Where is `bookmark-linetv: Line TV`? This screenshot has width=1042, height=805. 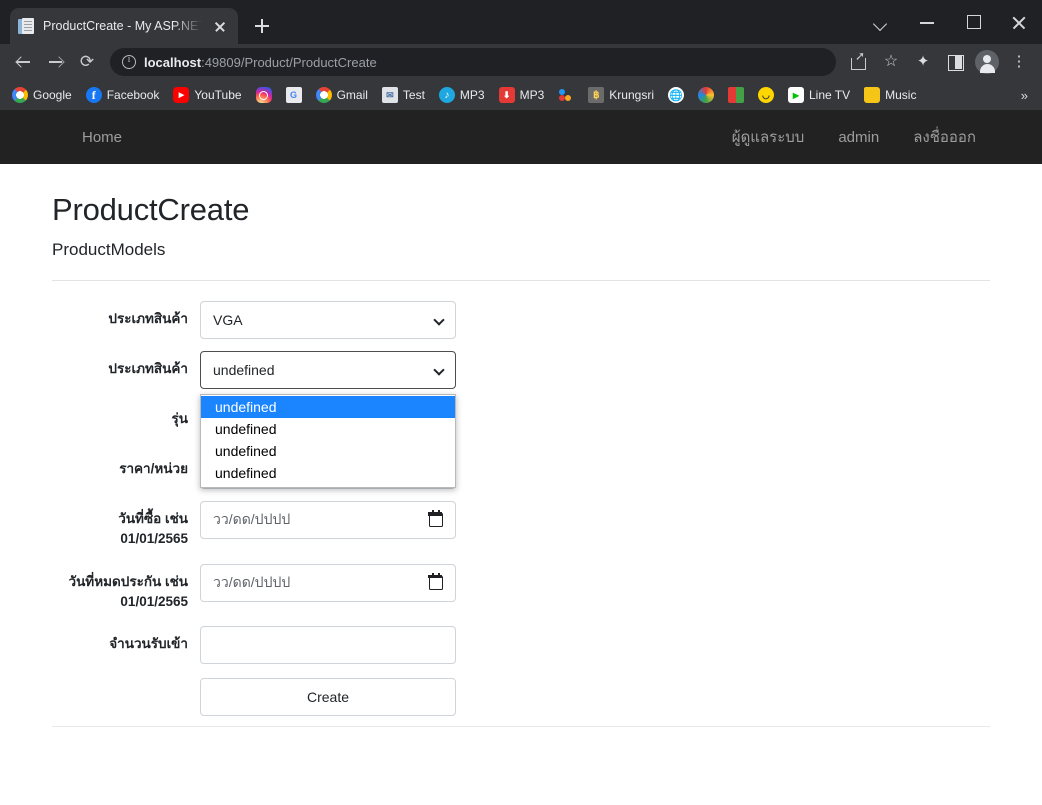
bookmark-linetv: Line TV is located at coordinates (819, 95).